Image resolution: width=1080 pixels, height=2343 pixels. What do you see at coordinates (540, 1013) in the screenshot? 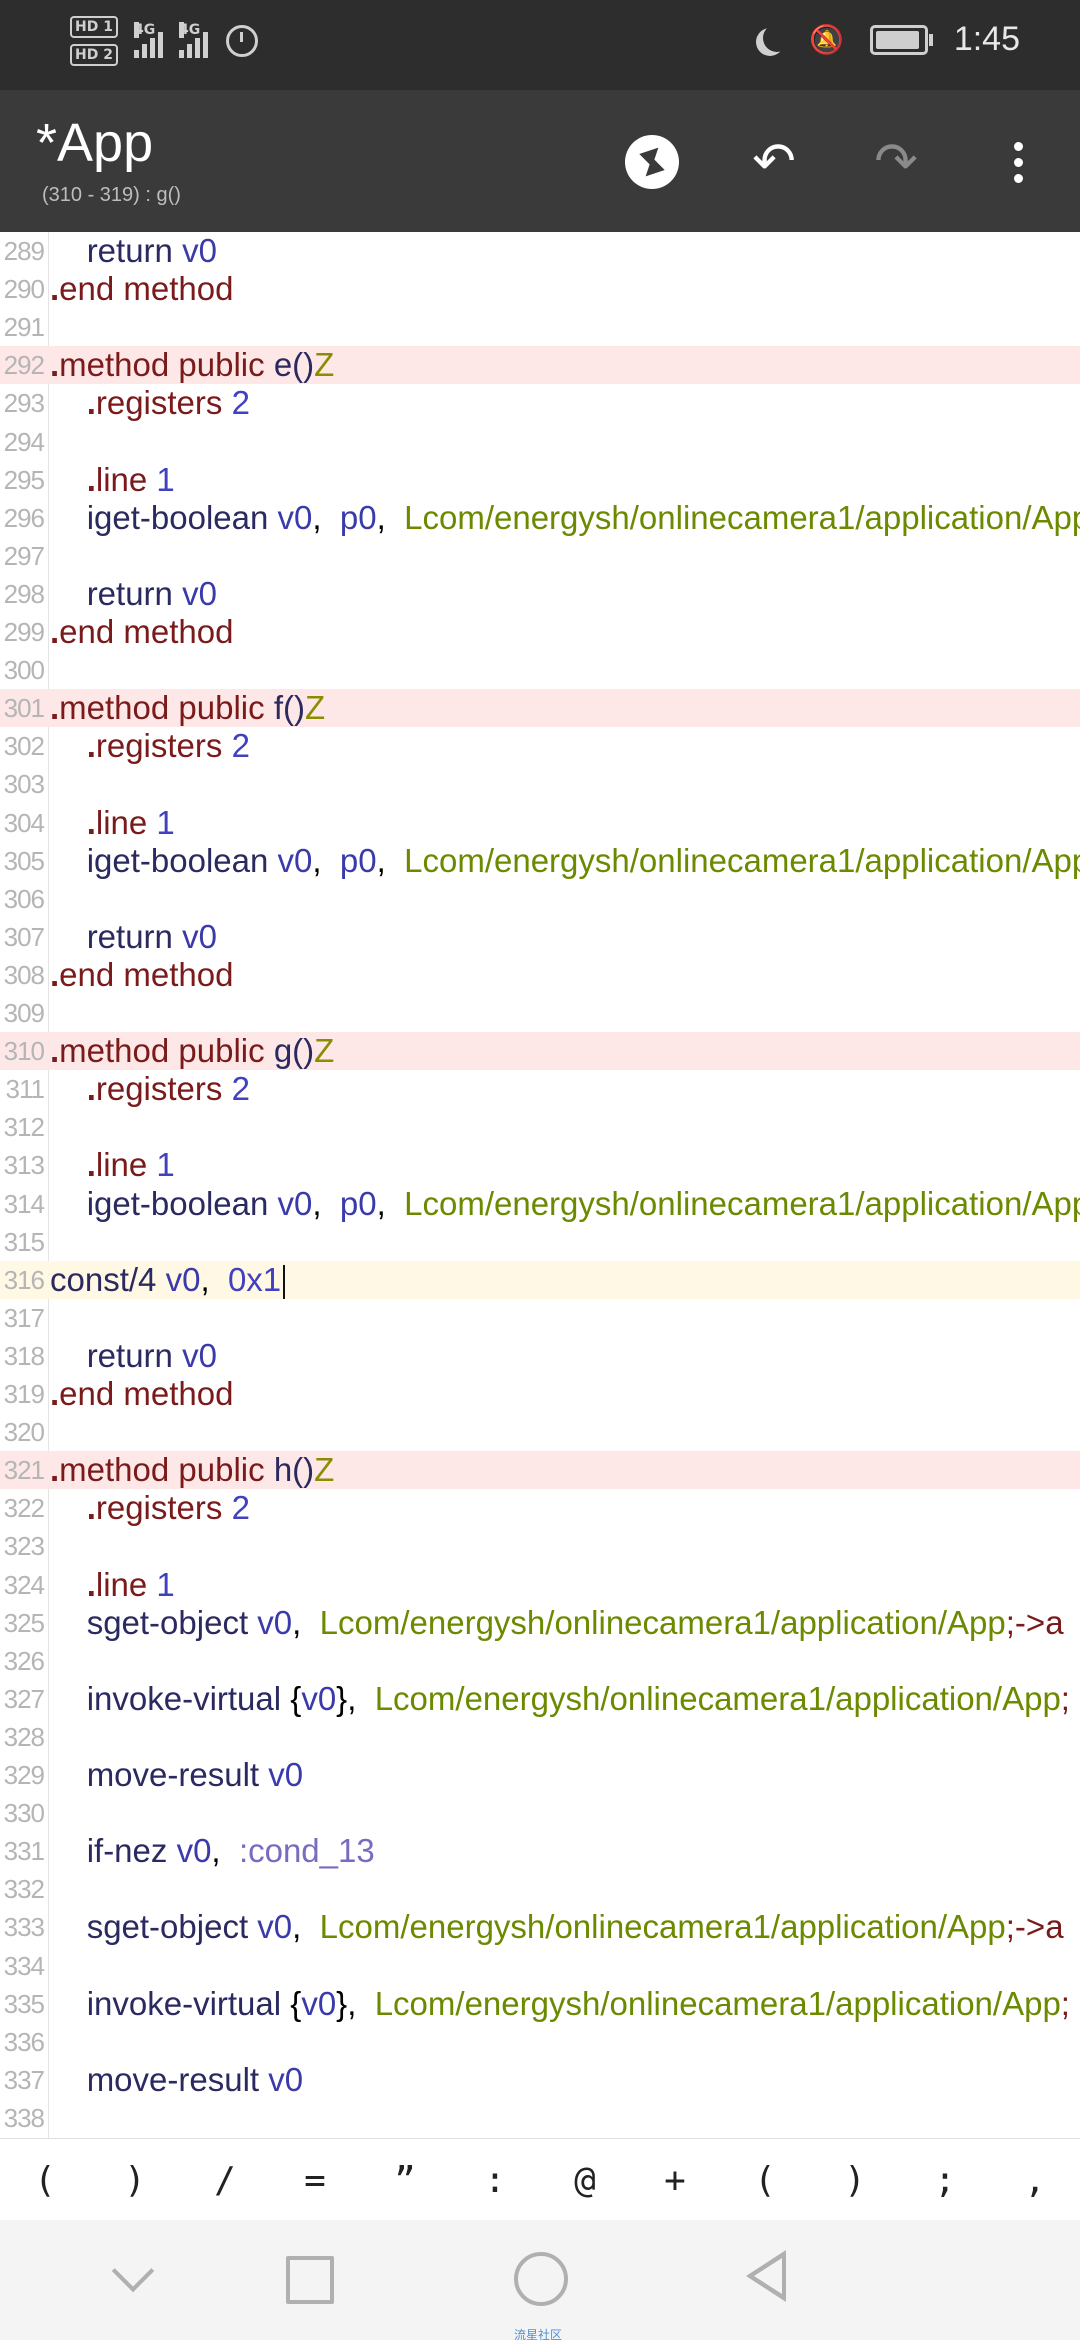
I see `code-line: 309` at bounding box center [540, 1013].